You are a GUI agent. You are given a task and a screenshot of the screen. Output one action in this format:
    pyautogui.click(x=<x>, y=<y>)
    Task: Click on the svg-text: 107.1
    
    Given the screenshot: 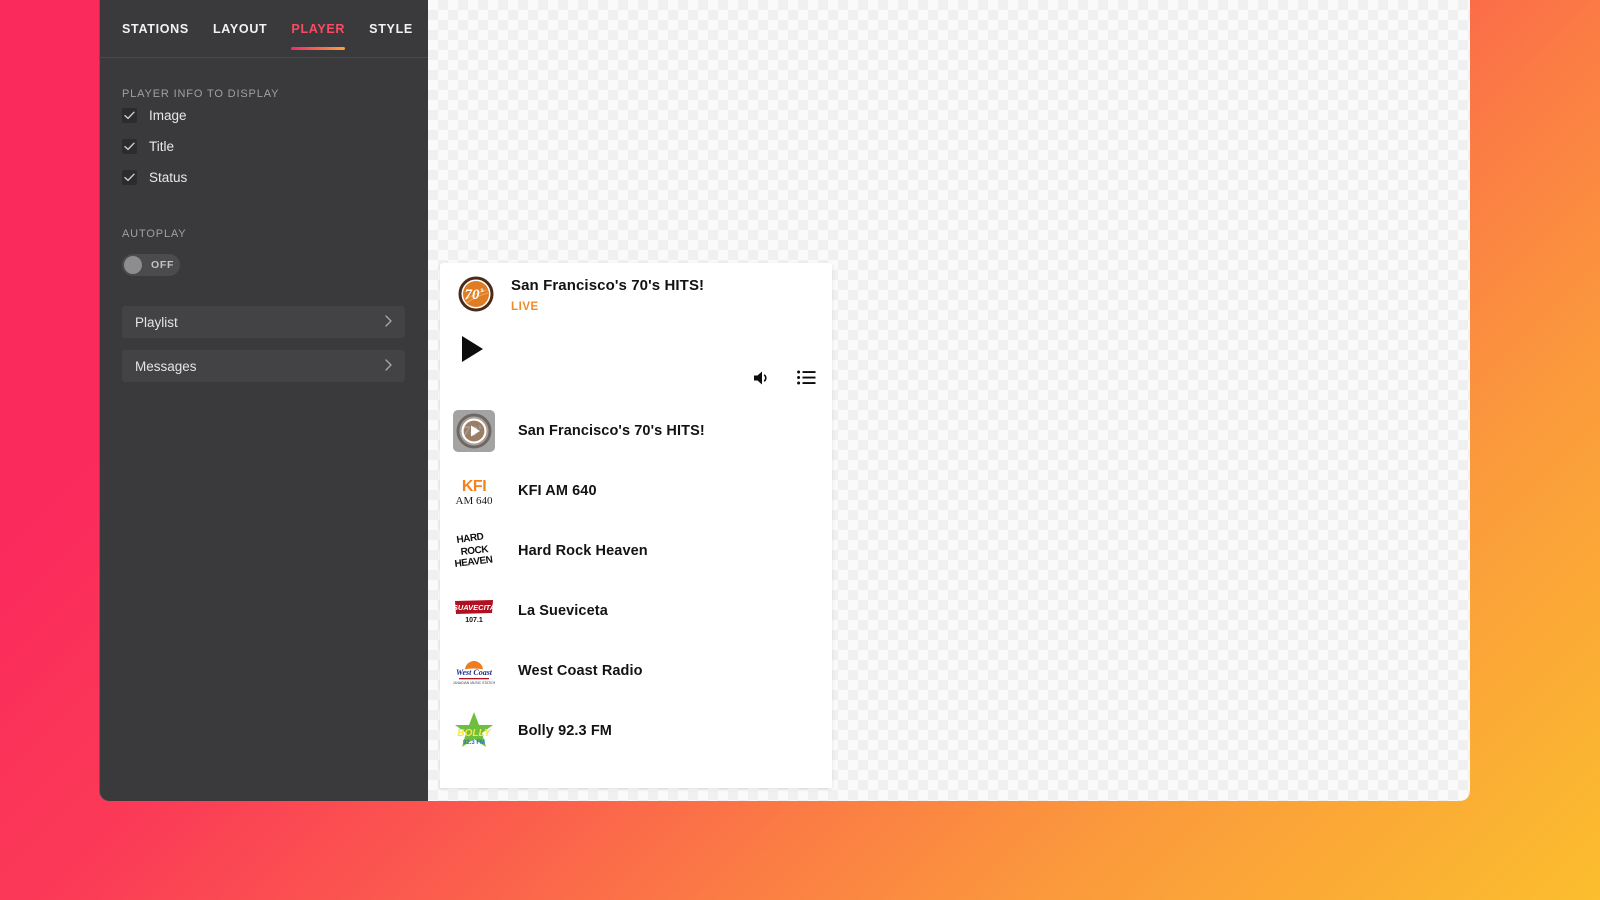 What is the action you would take?
    pyautogui.click(x=474, y=620)
    